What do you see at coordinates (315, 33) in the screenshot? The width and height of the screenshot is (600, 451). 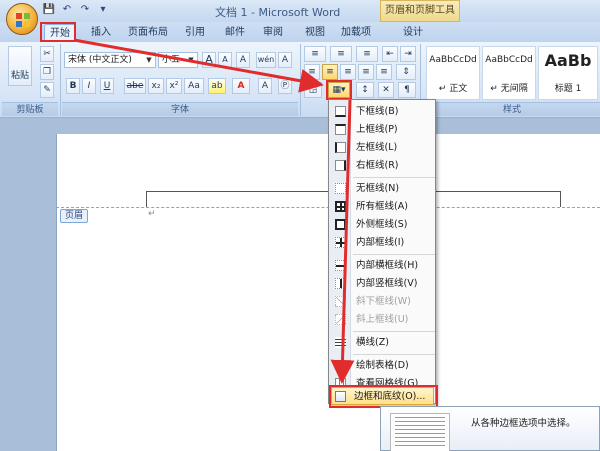 I see `tab-view: 视图` at bounding box center [315, 33].